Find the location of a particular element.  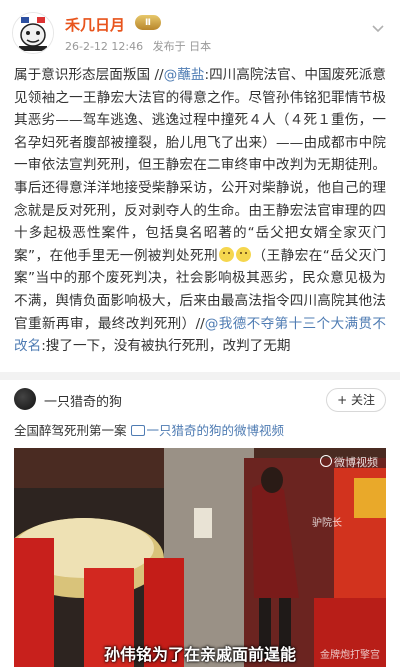

weibo-video-icon is located at coordinates (326, 461).